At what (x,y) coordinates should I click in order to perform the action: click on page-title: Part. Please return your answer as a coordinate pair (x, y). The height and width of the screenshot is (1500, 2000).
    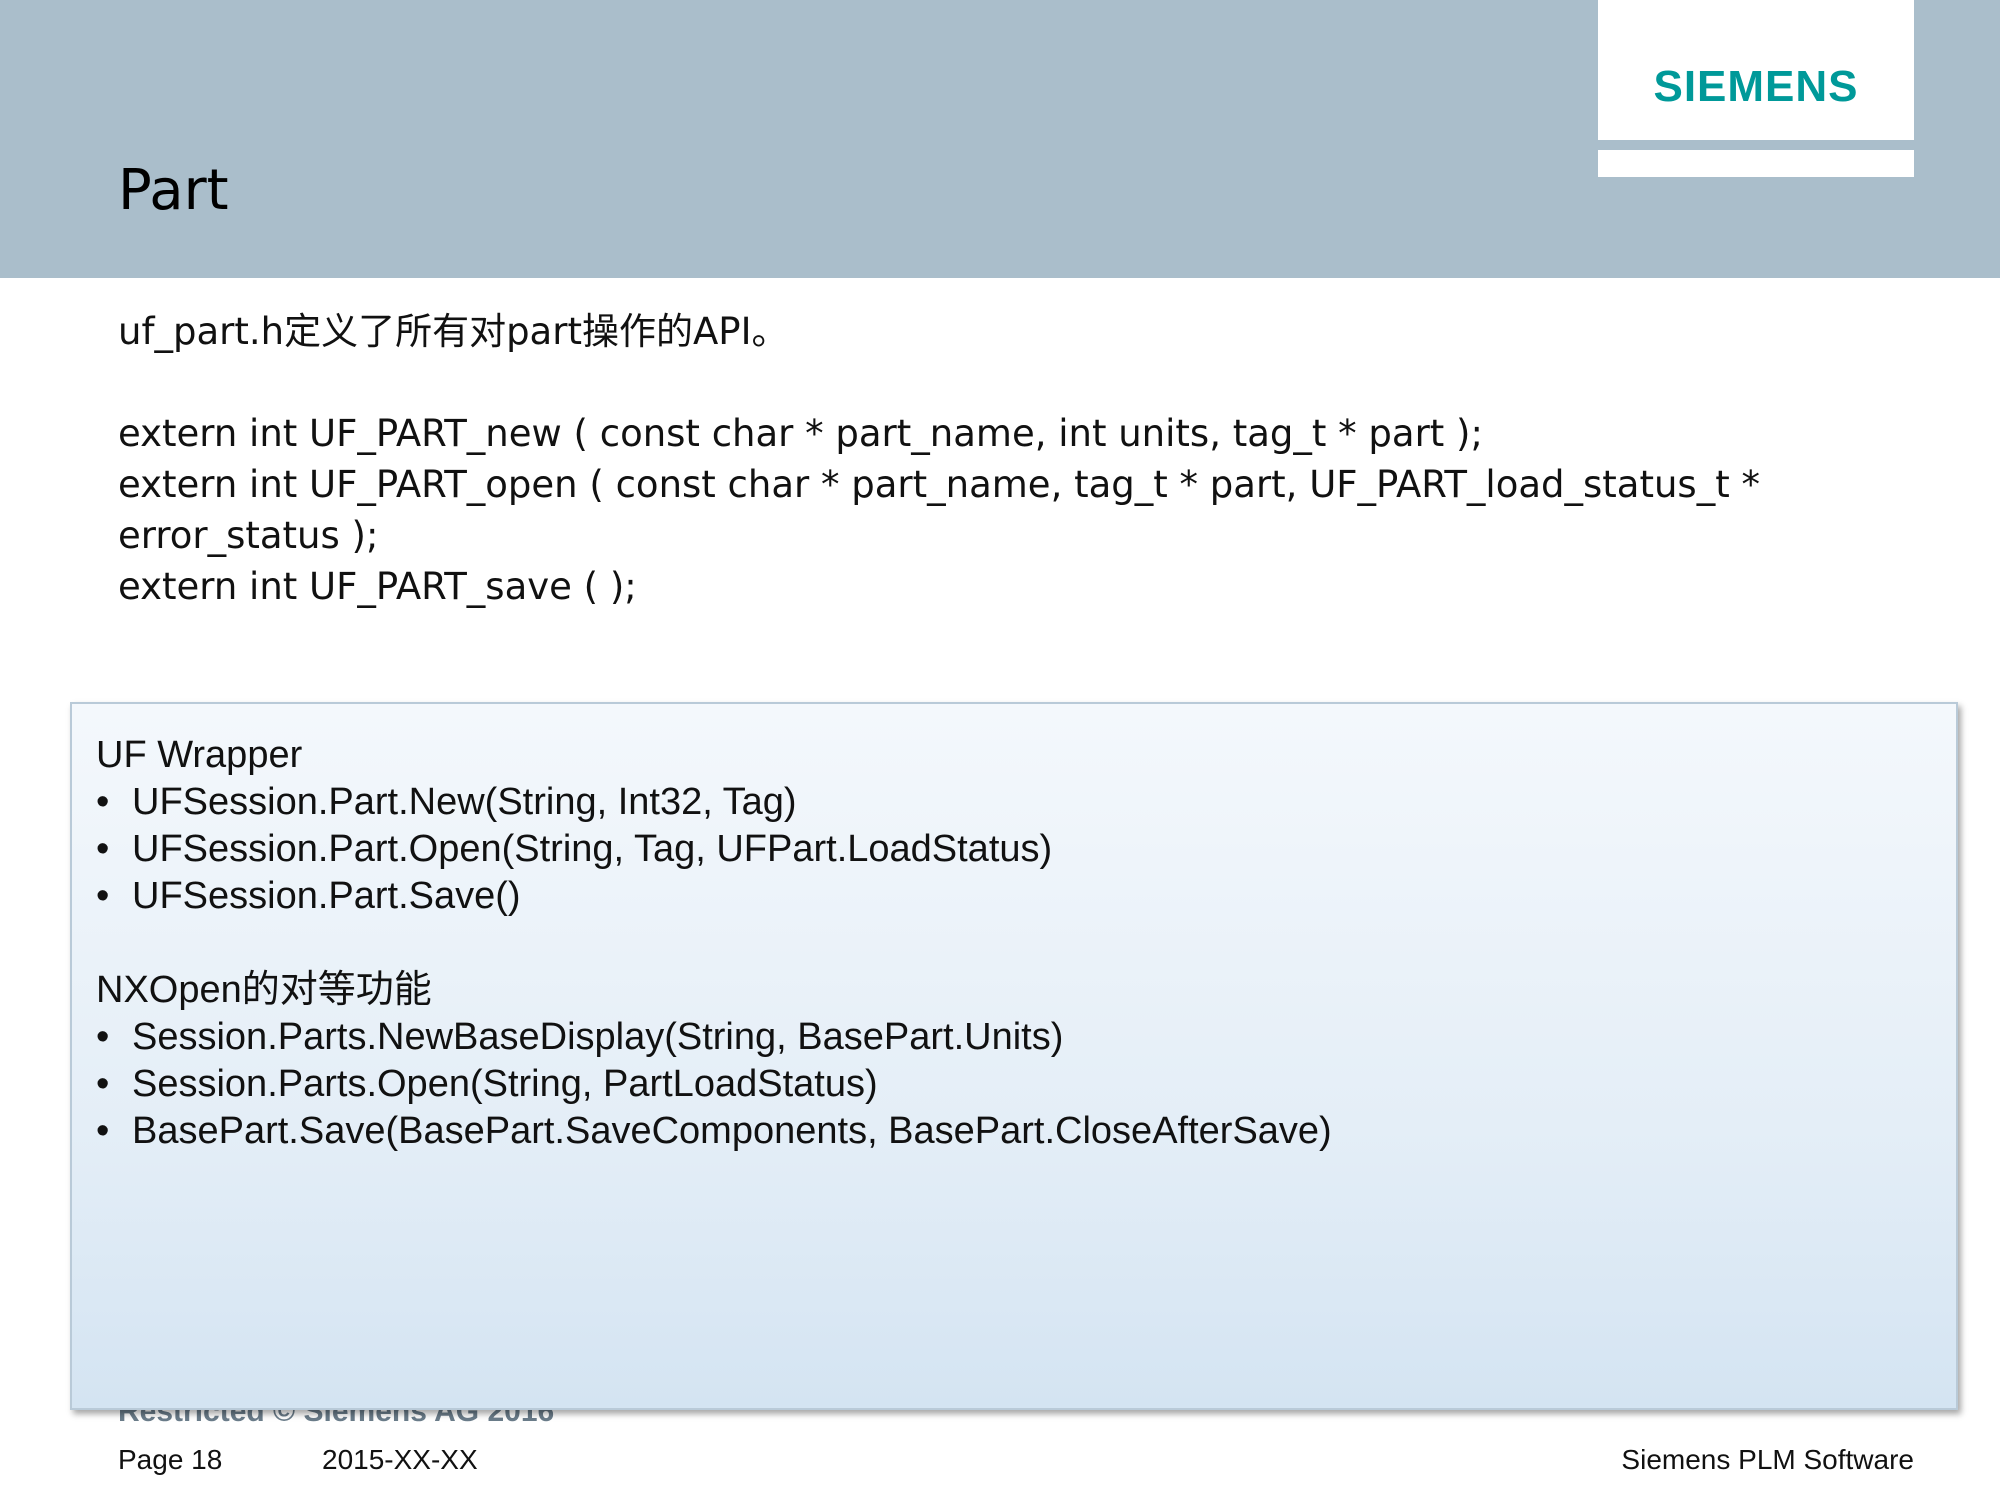
    Looking at the image, I should click on (173, 190).